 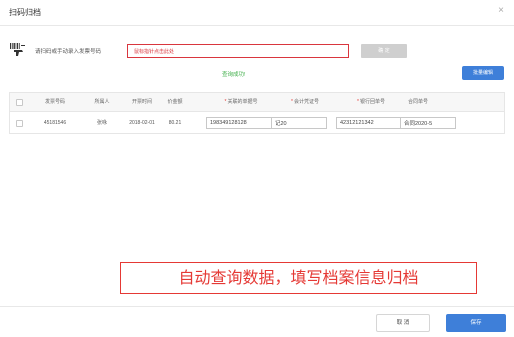 I want to click on scan-label: 请扫码或手动录入发票号码, so click(x=68, y=52).